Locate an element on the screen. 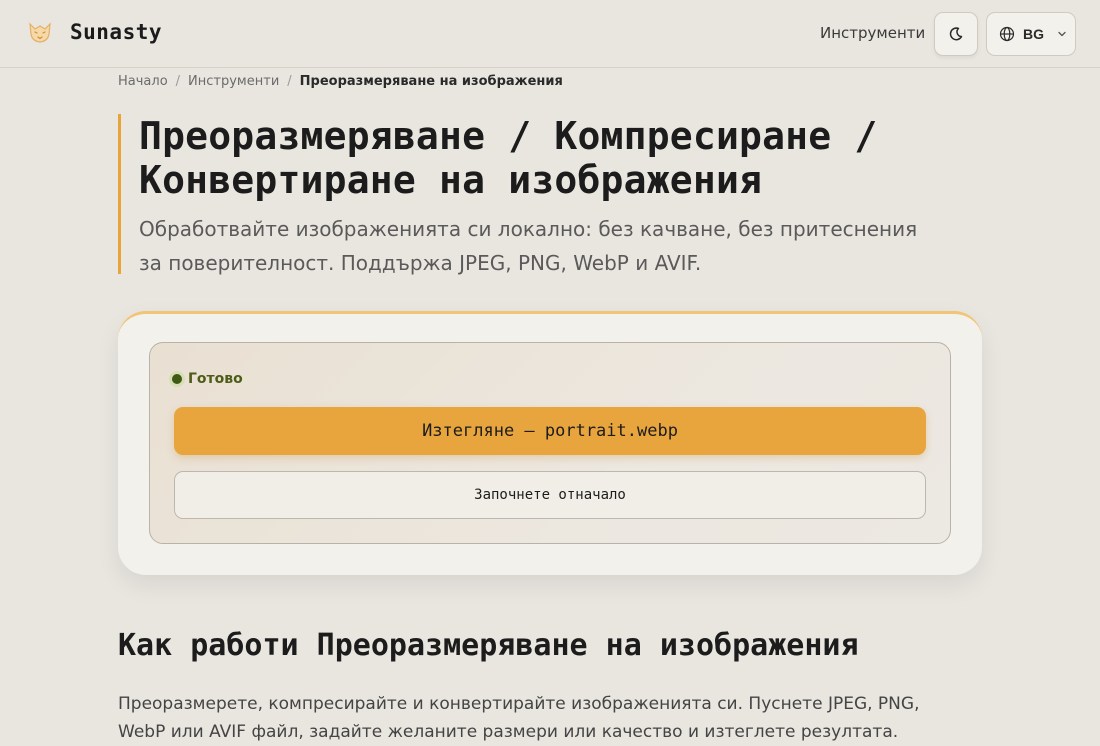 This screenshot has width=1100, height=746. moon-icon is located at coordinates (956, 34).